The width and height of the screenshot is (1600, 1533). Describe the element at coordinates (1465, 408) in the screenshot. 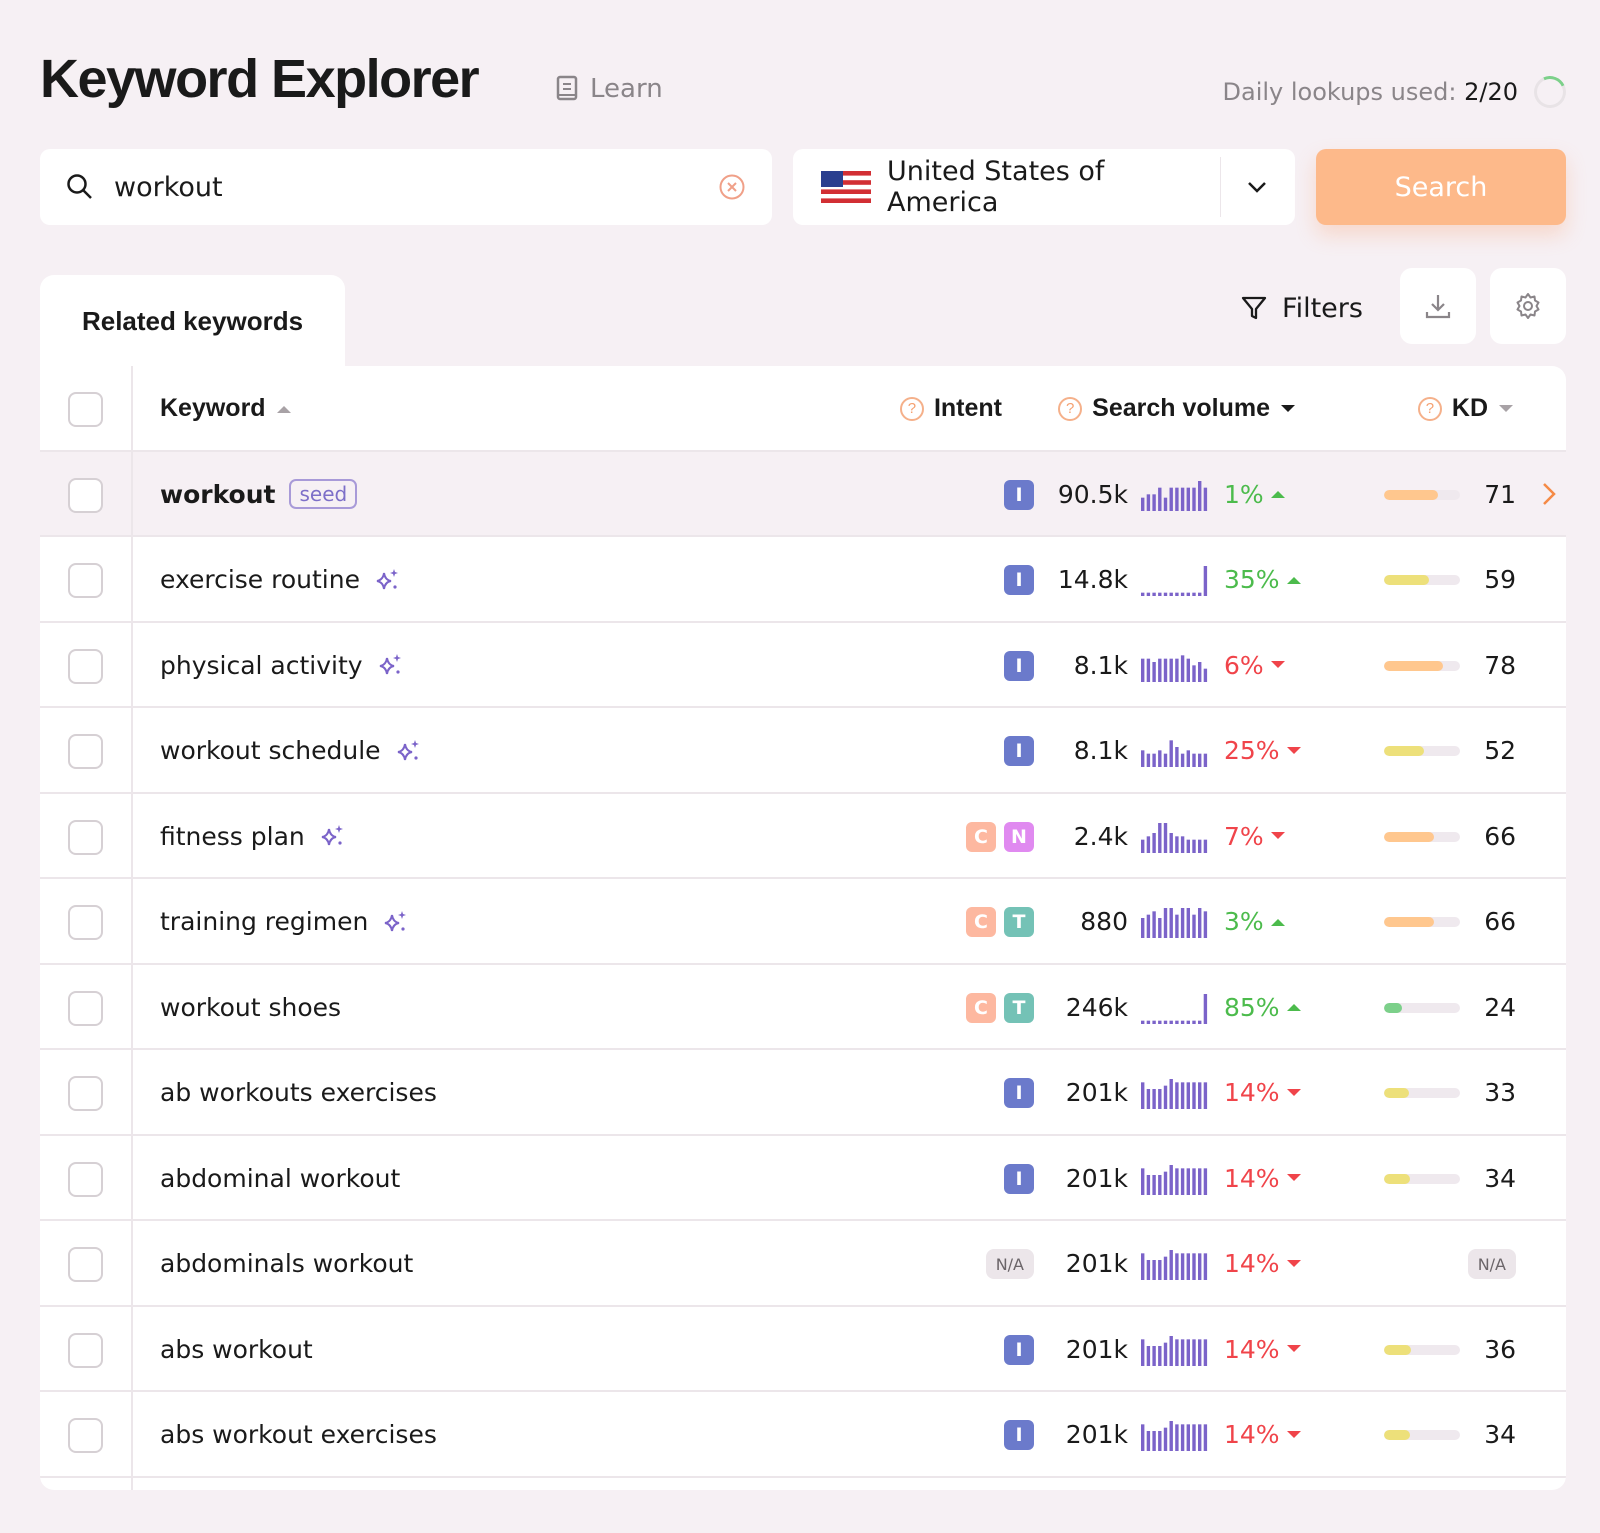

I see `column-kd: ? KD` at that location.